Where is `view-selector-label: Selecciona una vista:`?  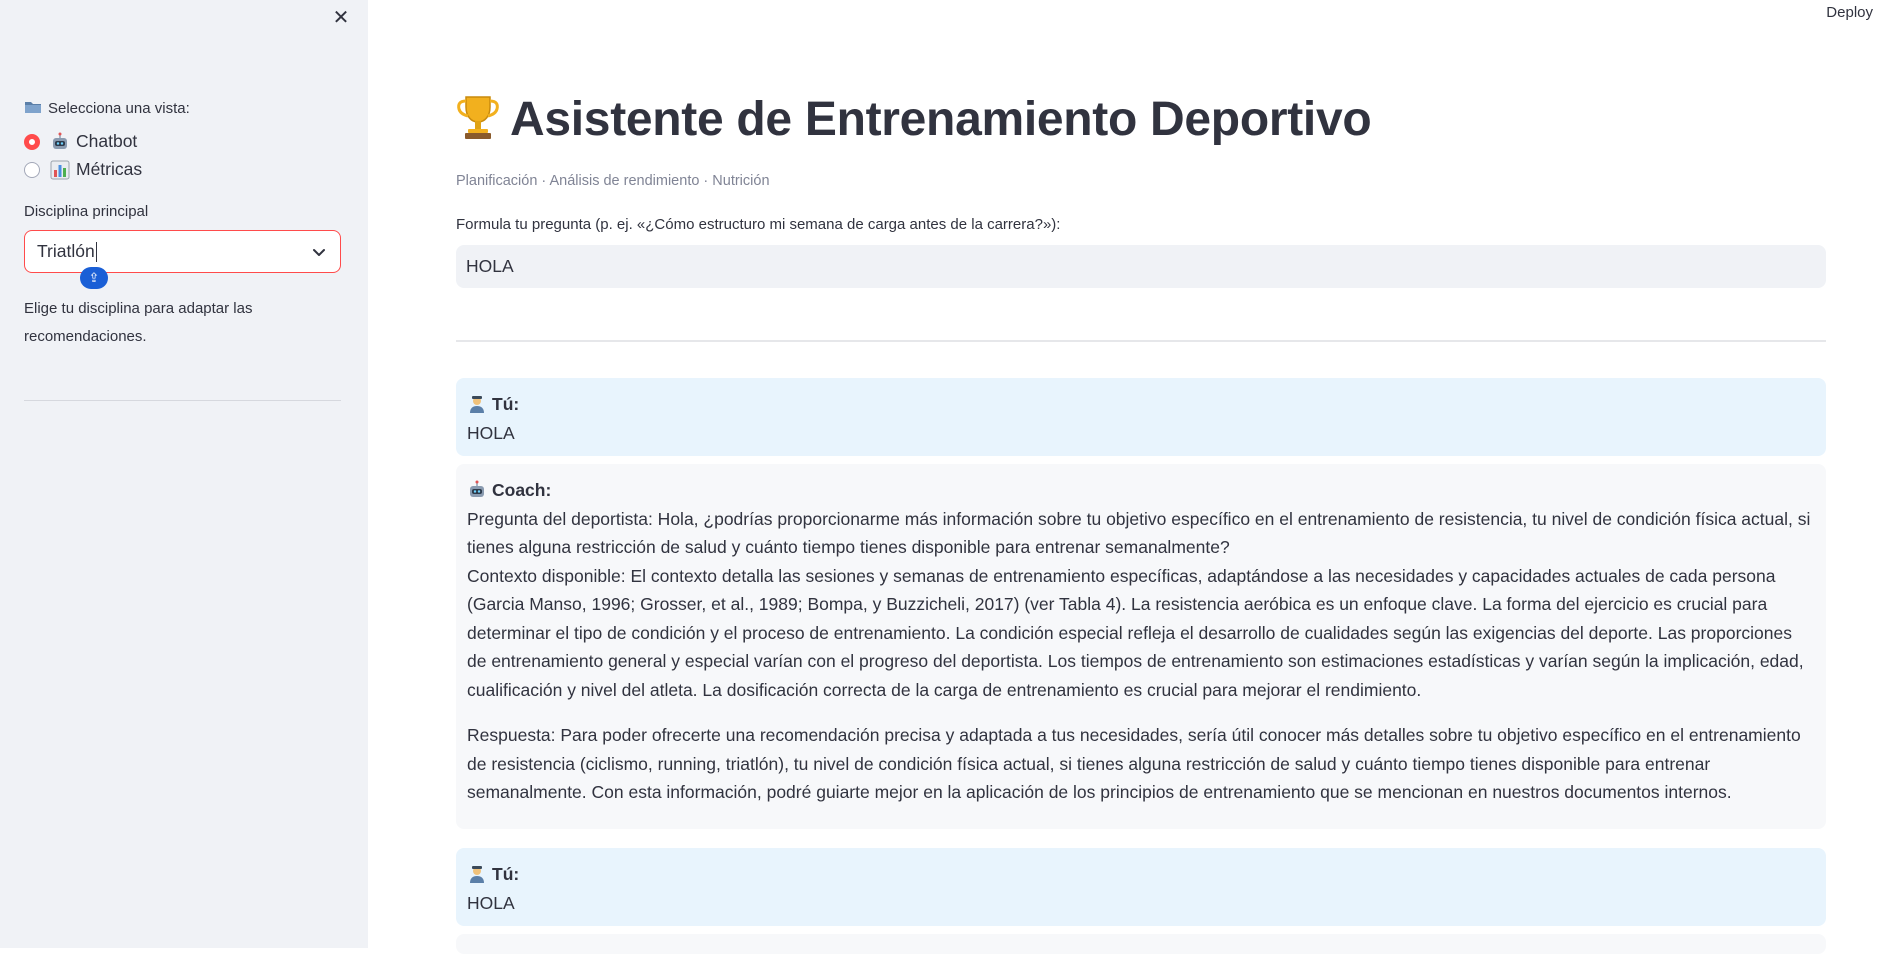 view-selector-label: Selecciona una vista: is located at coordinates (107, 107).